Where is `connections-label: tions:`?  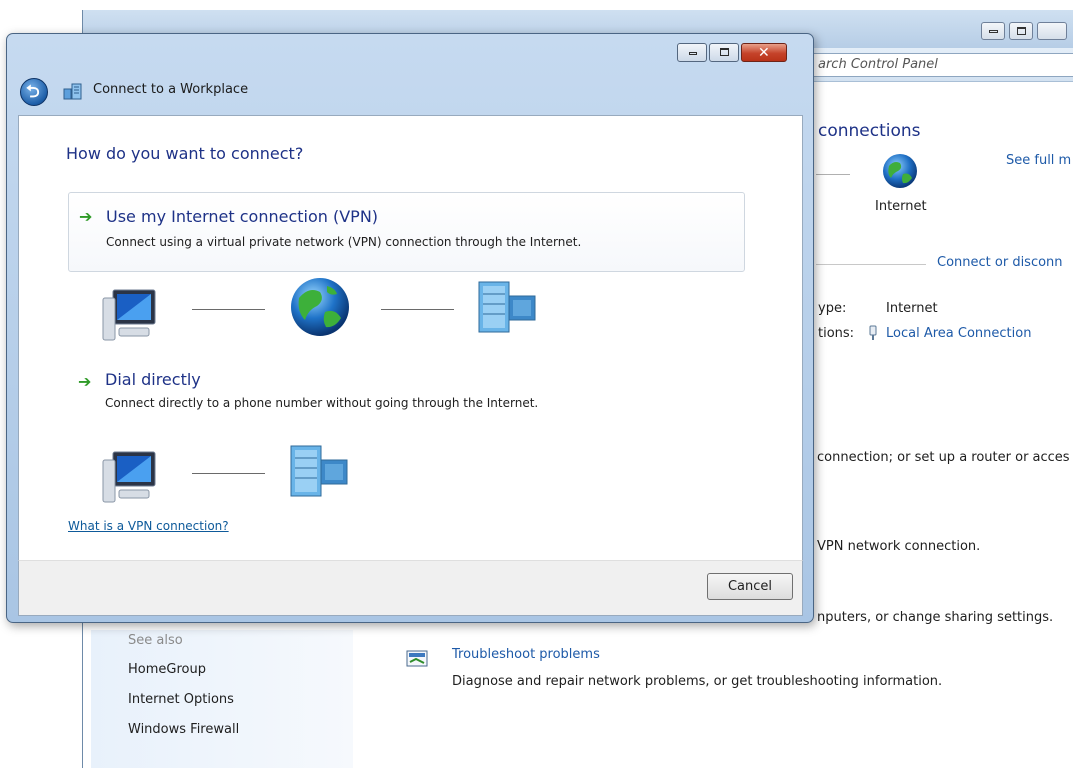
connections-label: tions: is located at coordinates (836, 333).